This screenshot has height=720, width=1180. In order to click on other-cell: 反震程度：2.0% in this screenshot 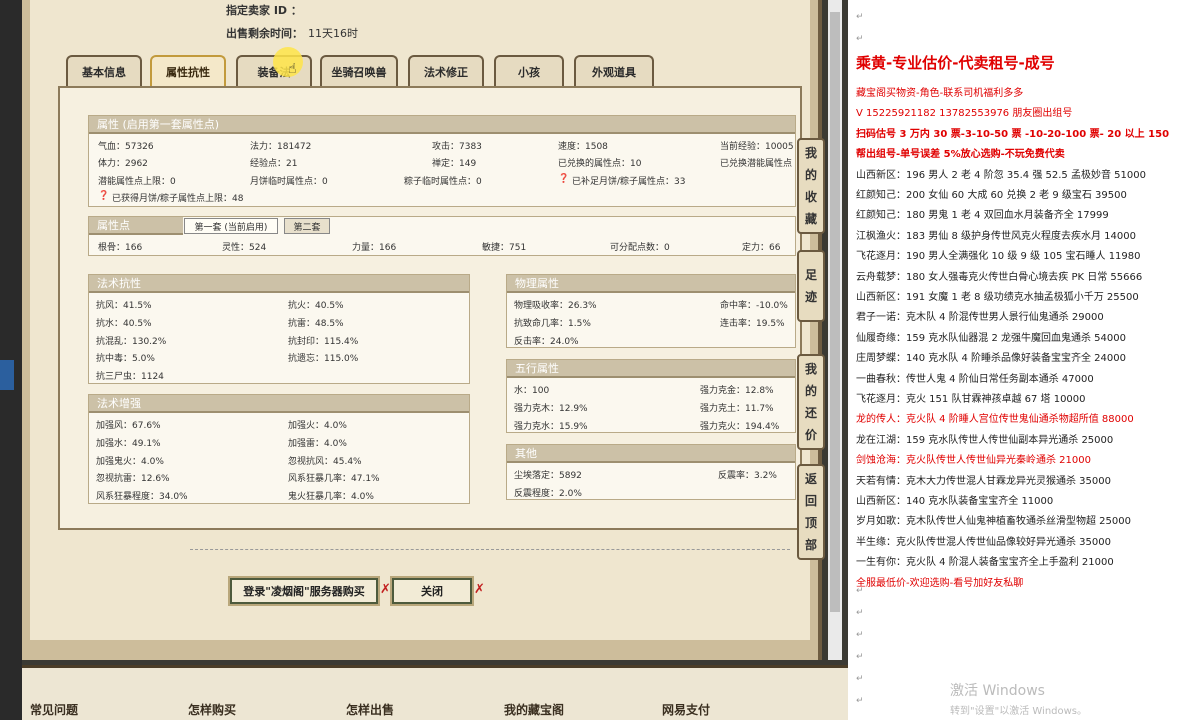, I will do `click(548, 494)`.